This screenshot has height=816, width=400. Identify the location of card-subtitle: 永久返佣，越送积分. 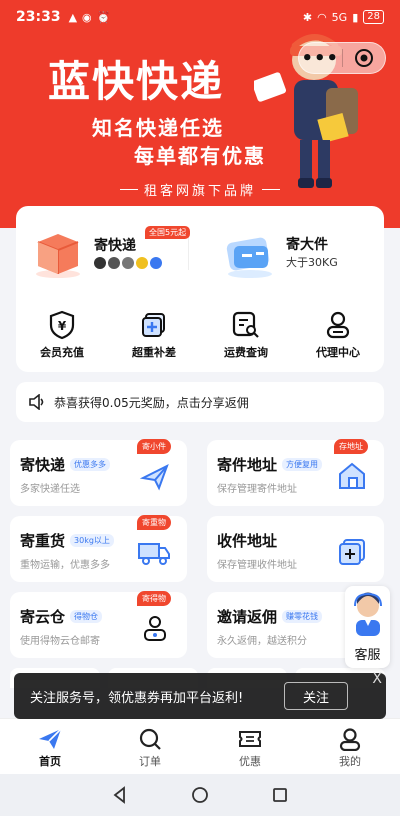
(262, 641).